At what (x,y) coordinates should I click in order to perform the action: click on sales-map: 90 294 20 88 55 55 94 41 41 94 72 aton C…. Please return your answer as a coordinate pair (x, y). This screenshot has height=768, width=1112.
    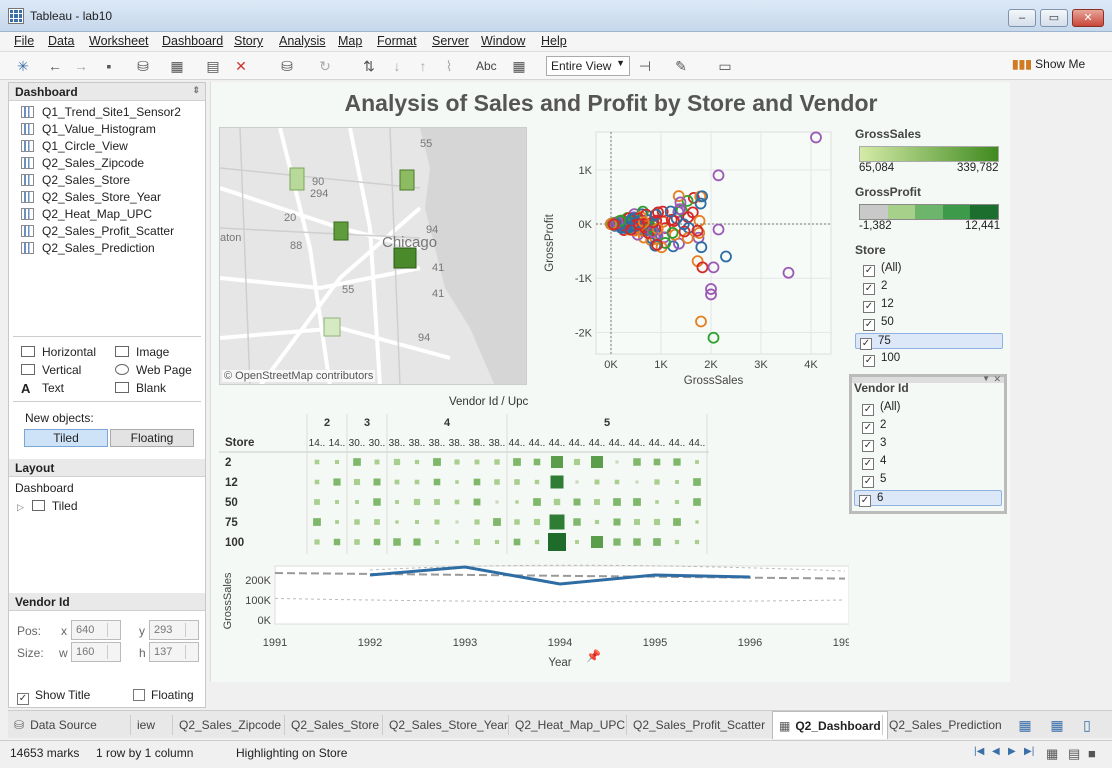
    Looking at the image, I should click on (373, 256).